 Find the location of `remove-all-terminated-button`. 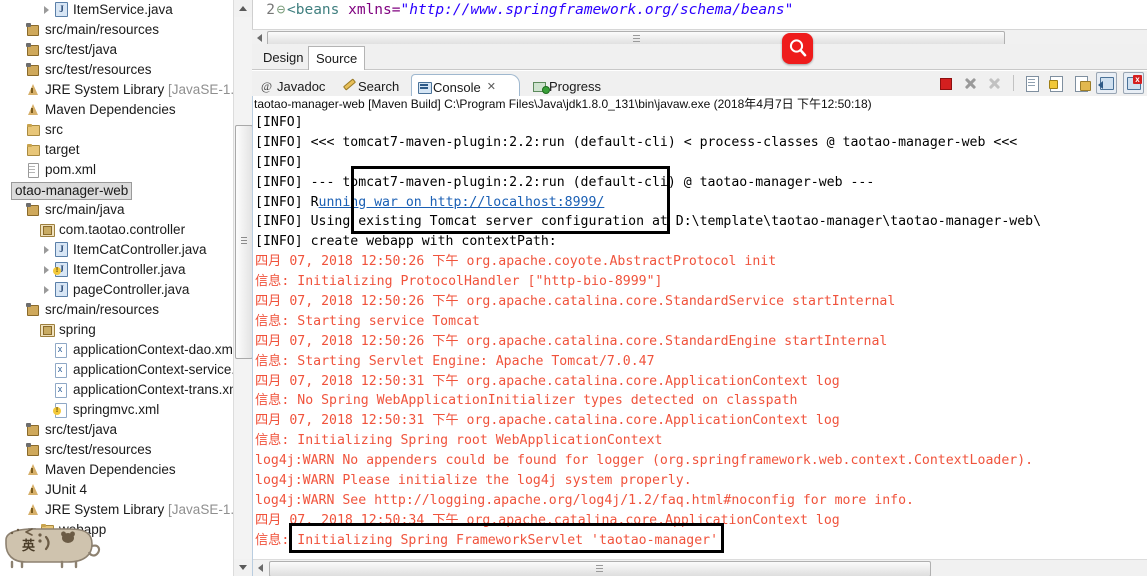

remove-all-terminated-button is located at coordinates (994, 83).